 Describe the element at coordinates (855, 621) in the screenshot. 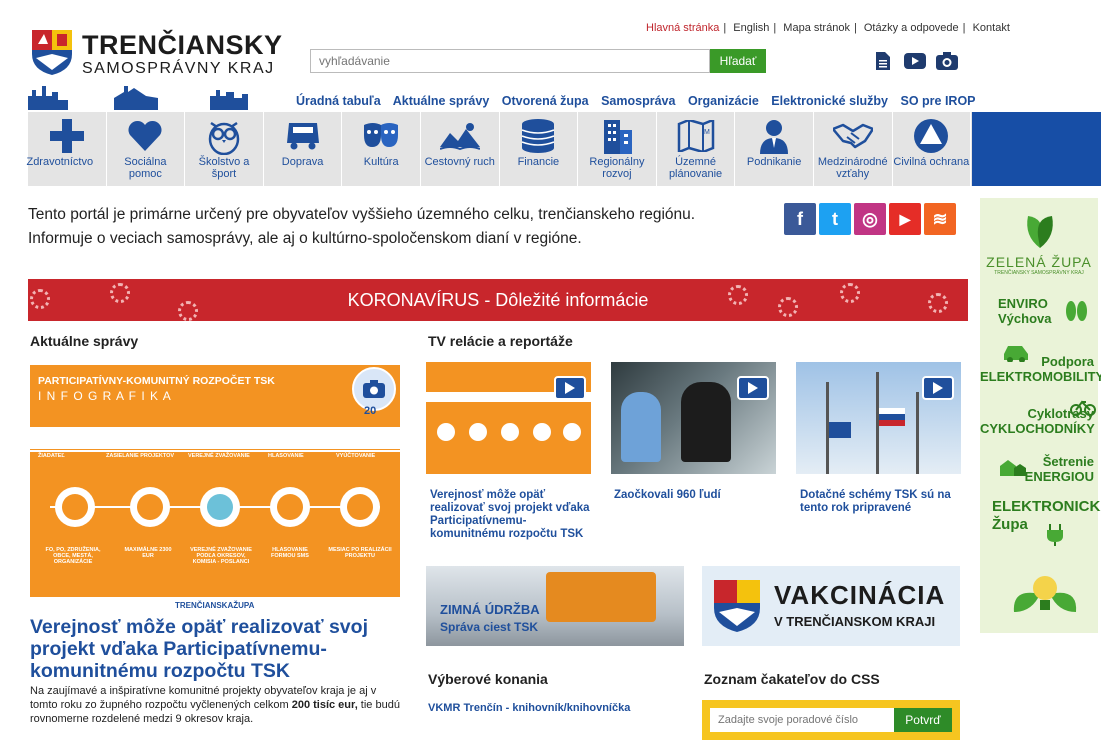

I see `vaccination-subtitle: V TRENČIANSKOM KRAJI` at that location.